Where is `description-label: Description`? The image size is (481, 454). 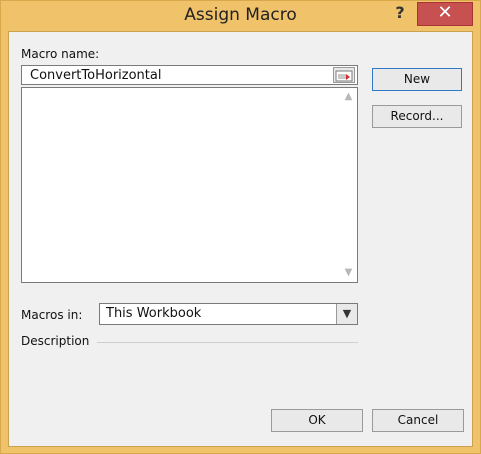 description-label: Description is located at coordinates (55, 341).